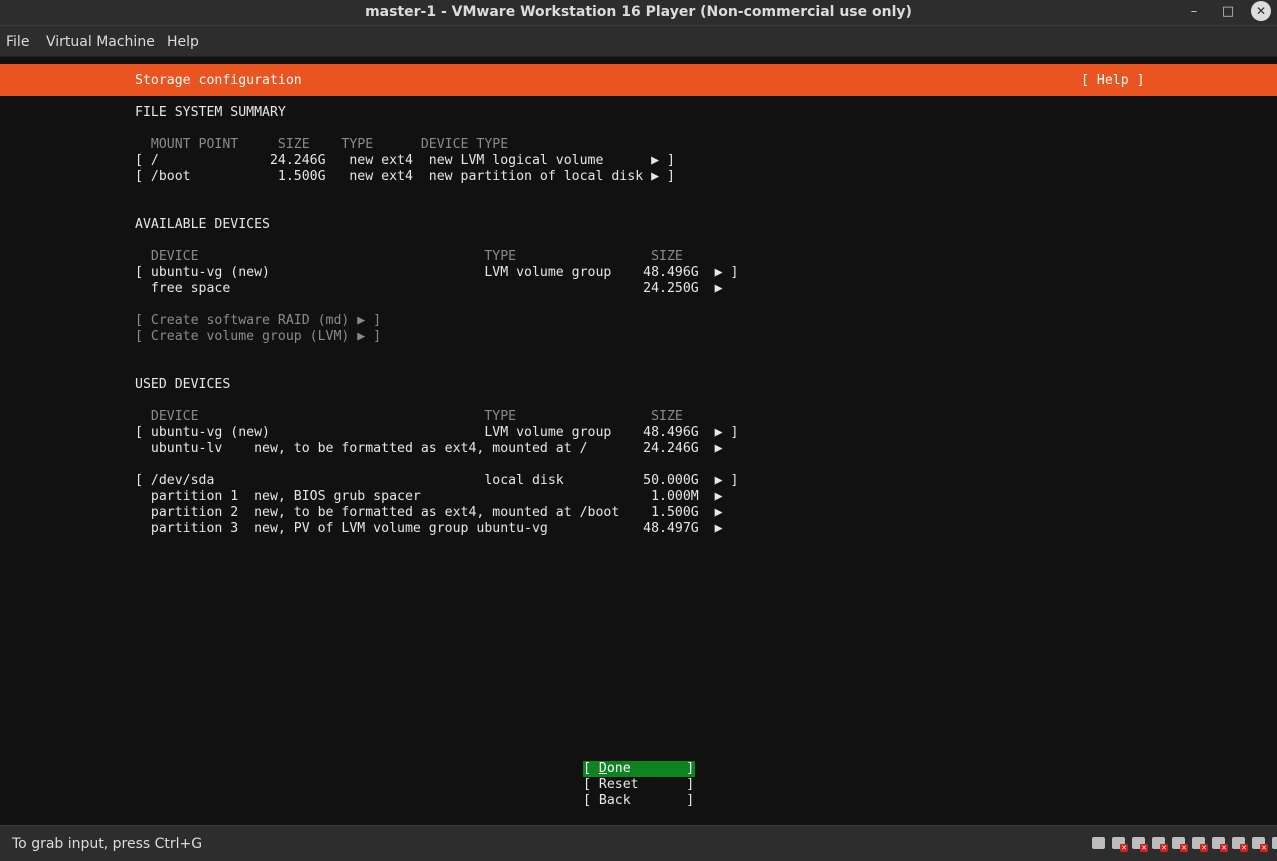 This screenshot has height=861, width=1277. Describe the element at coordinates (322, 144) in the screenshot. I see `fs-summary-columns: MOUNT POINT SIZE TYPE DEVICE TYPE` at that location.